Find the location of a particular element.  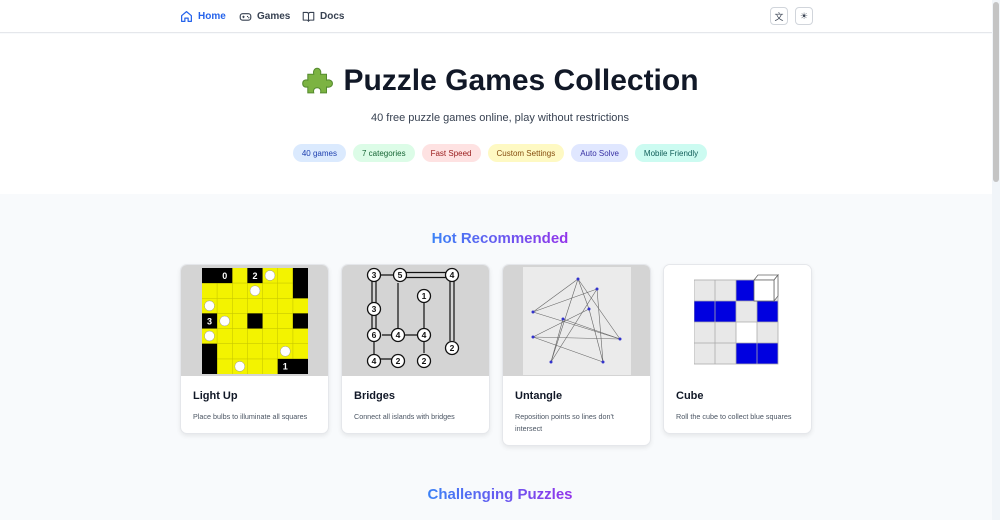

hot-recommended-text: Hot Recommended is located at coordinates (500, 238).